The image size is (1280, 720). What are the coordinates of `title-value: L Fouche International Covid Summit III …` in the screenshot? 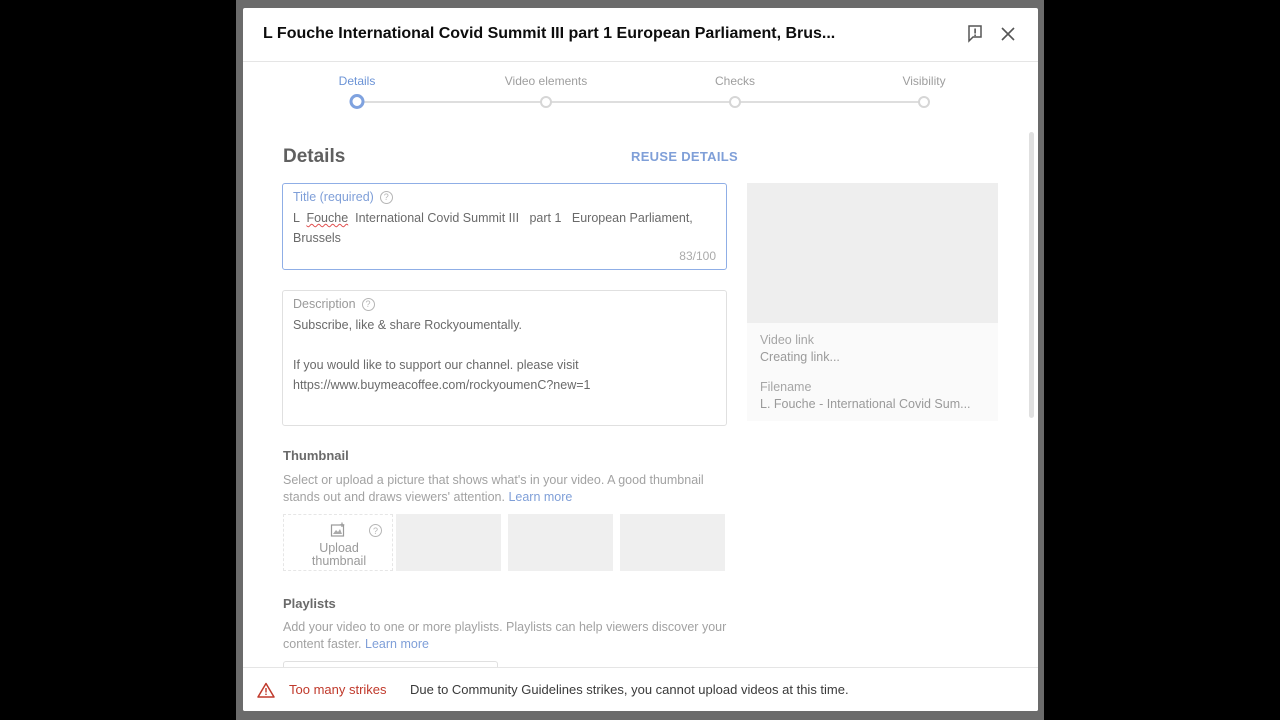 It's located at (505, 228).